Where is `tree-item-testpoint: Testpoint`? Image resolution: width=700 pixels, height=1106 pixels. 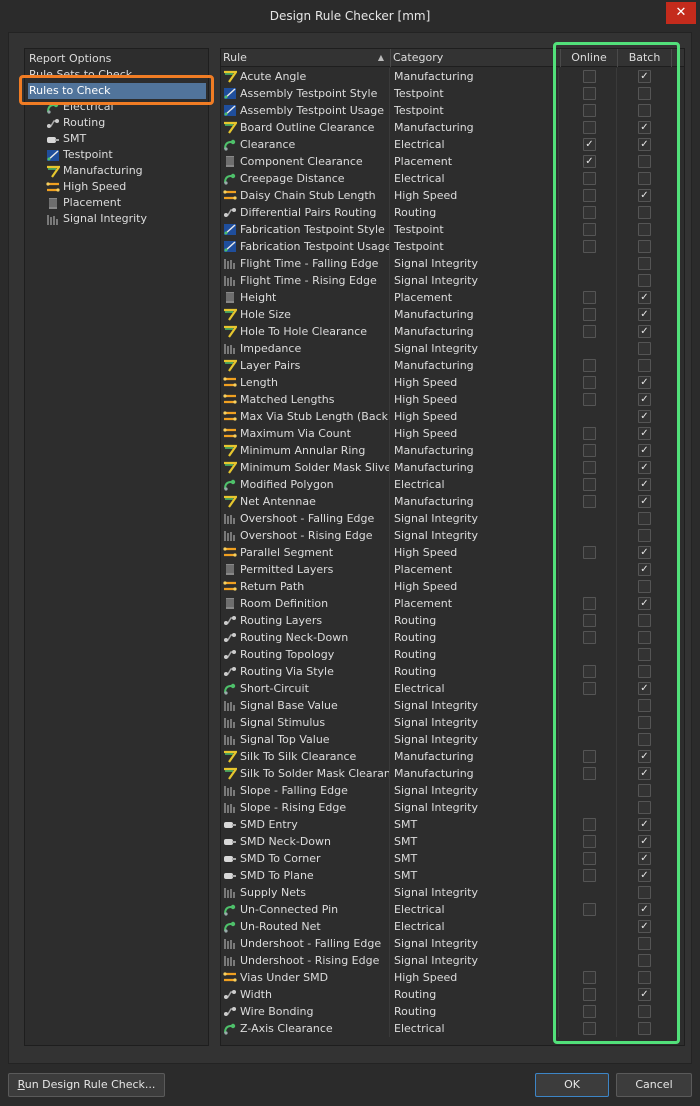 tree-item-testpoint: Testpoint is located at coordinates (79, 155).